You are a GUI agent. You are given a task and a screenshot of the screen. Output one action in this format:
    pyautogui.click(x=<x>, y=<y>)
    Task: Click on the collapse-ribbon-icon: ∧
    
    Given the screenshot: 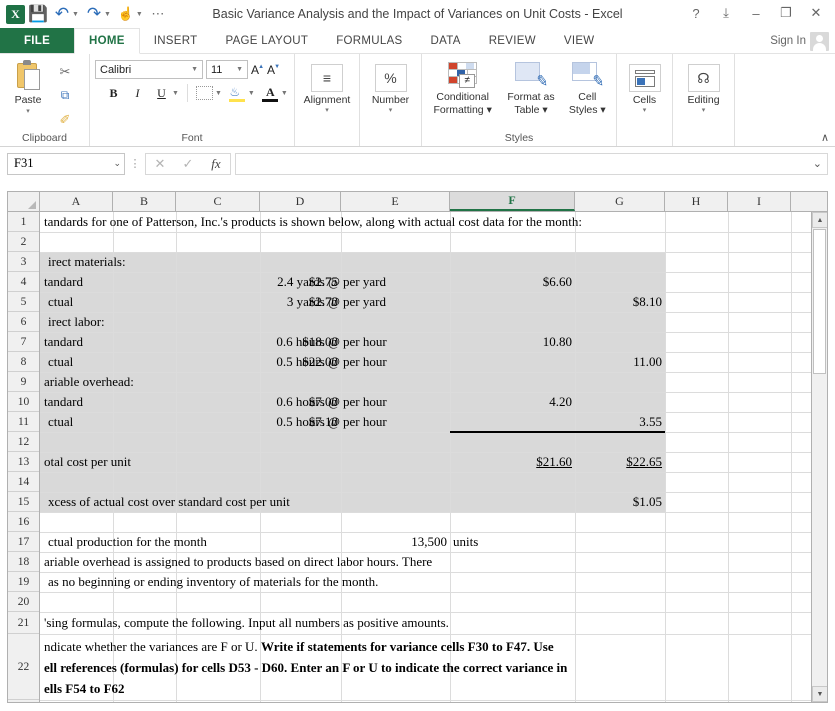 What is the action you would take?
    pyautogui.click(x=825, y=137)
    